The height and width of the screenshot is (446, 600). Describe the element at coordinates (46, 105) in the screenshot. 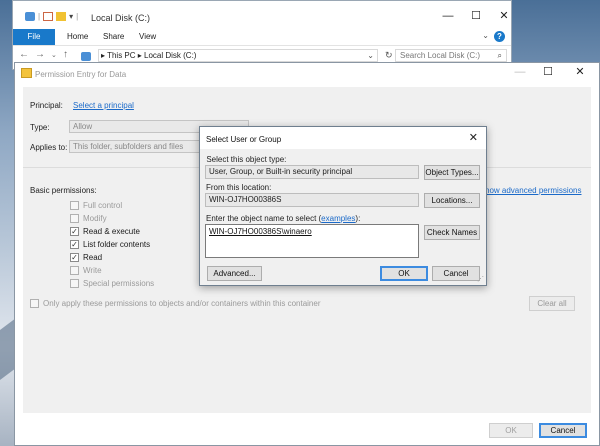

I see `principal-label: Principal:` at that location.